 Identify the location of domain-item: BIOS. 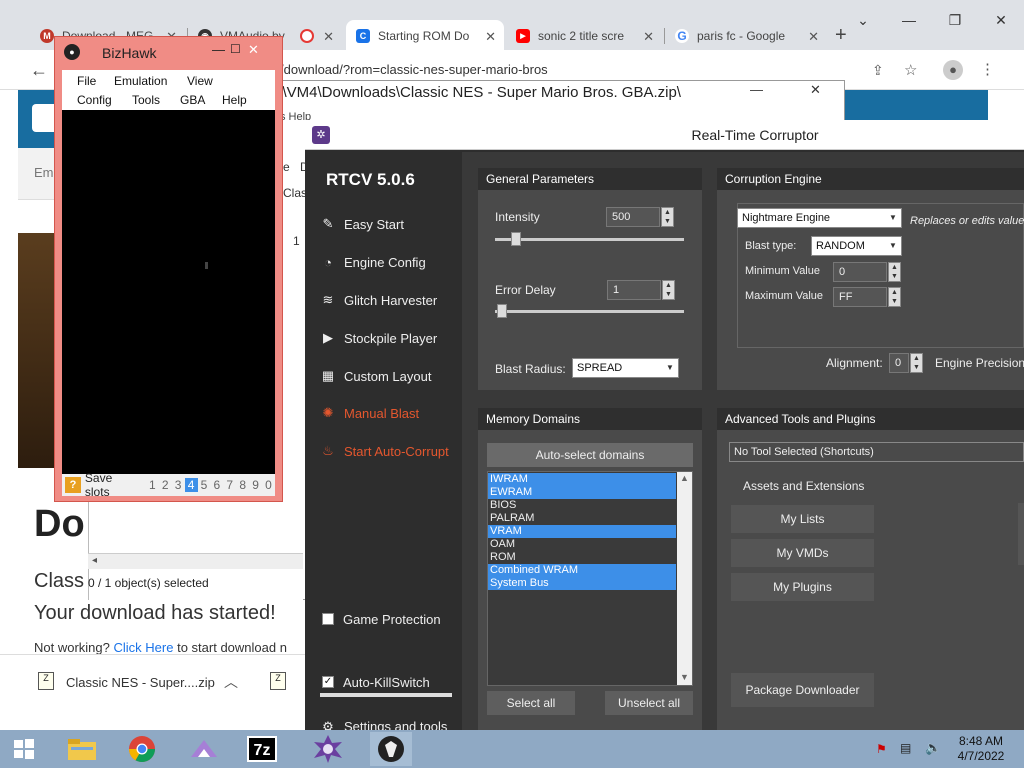
(582, 505).